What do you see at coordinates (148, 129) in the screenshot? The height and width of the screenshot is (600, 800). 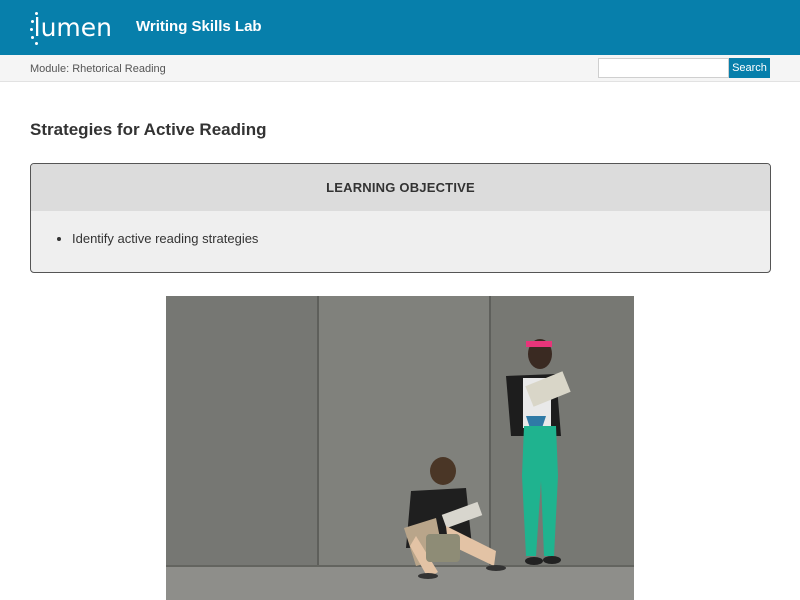 I see `page-title: Strategies for Active Reading` at bounding box center [148, 129].